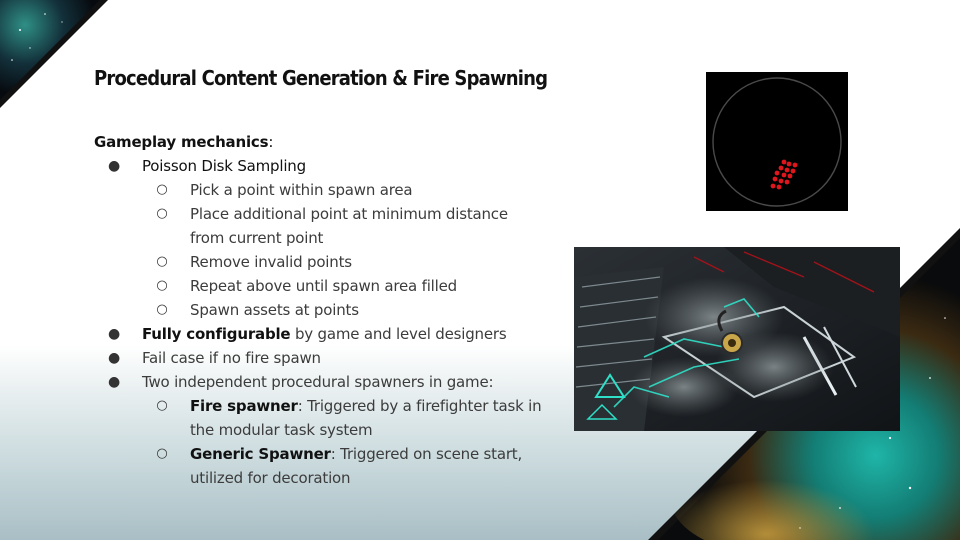 Image resolution: width=960 pixels, height=540 pixels. What do you see at coordinates (329, 166) in the screenshot?
I see `list-item: ● Poisson Disk Sampling` at bounding box center [329, 166].